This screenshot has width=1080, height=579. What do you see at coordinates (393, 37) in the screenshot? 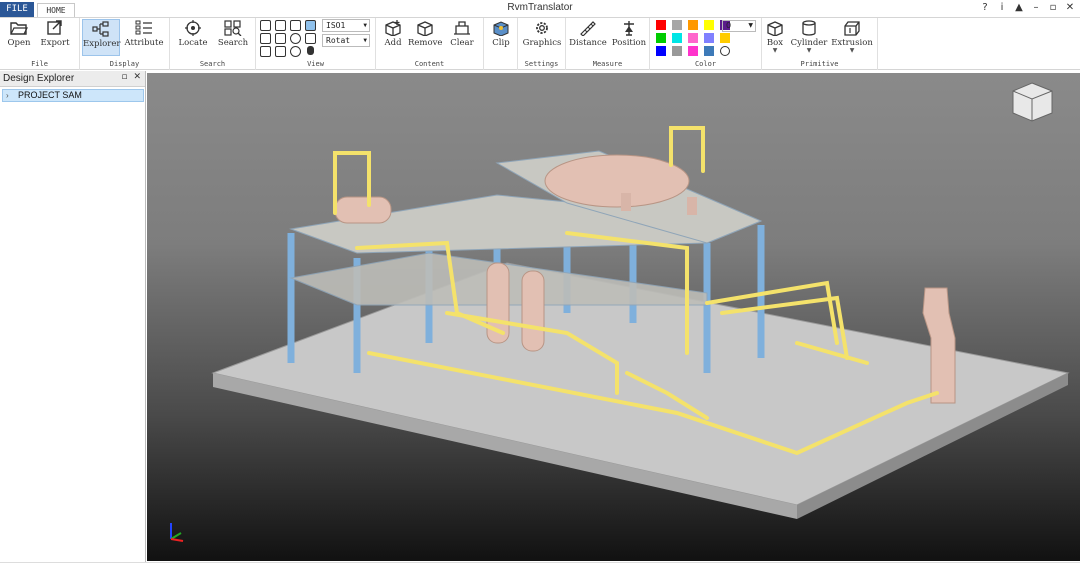
I see `add-button: Add` at bounding box center [393, 37].